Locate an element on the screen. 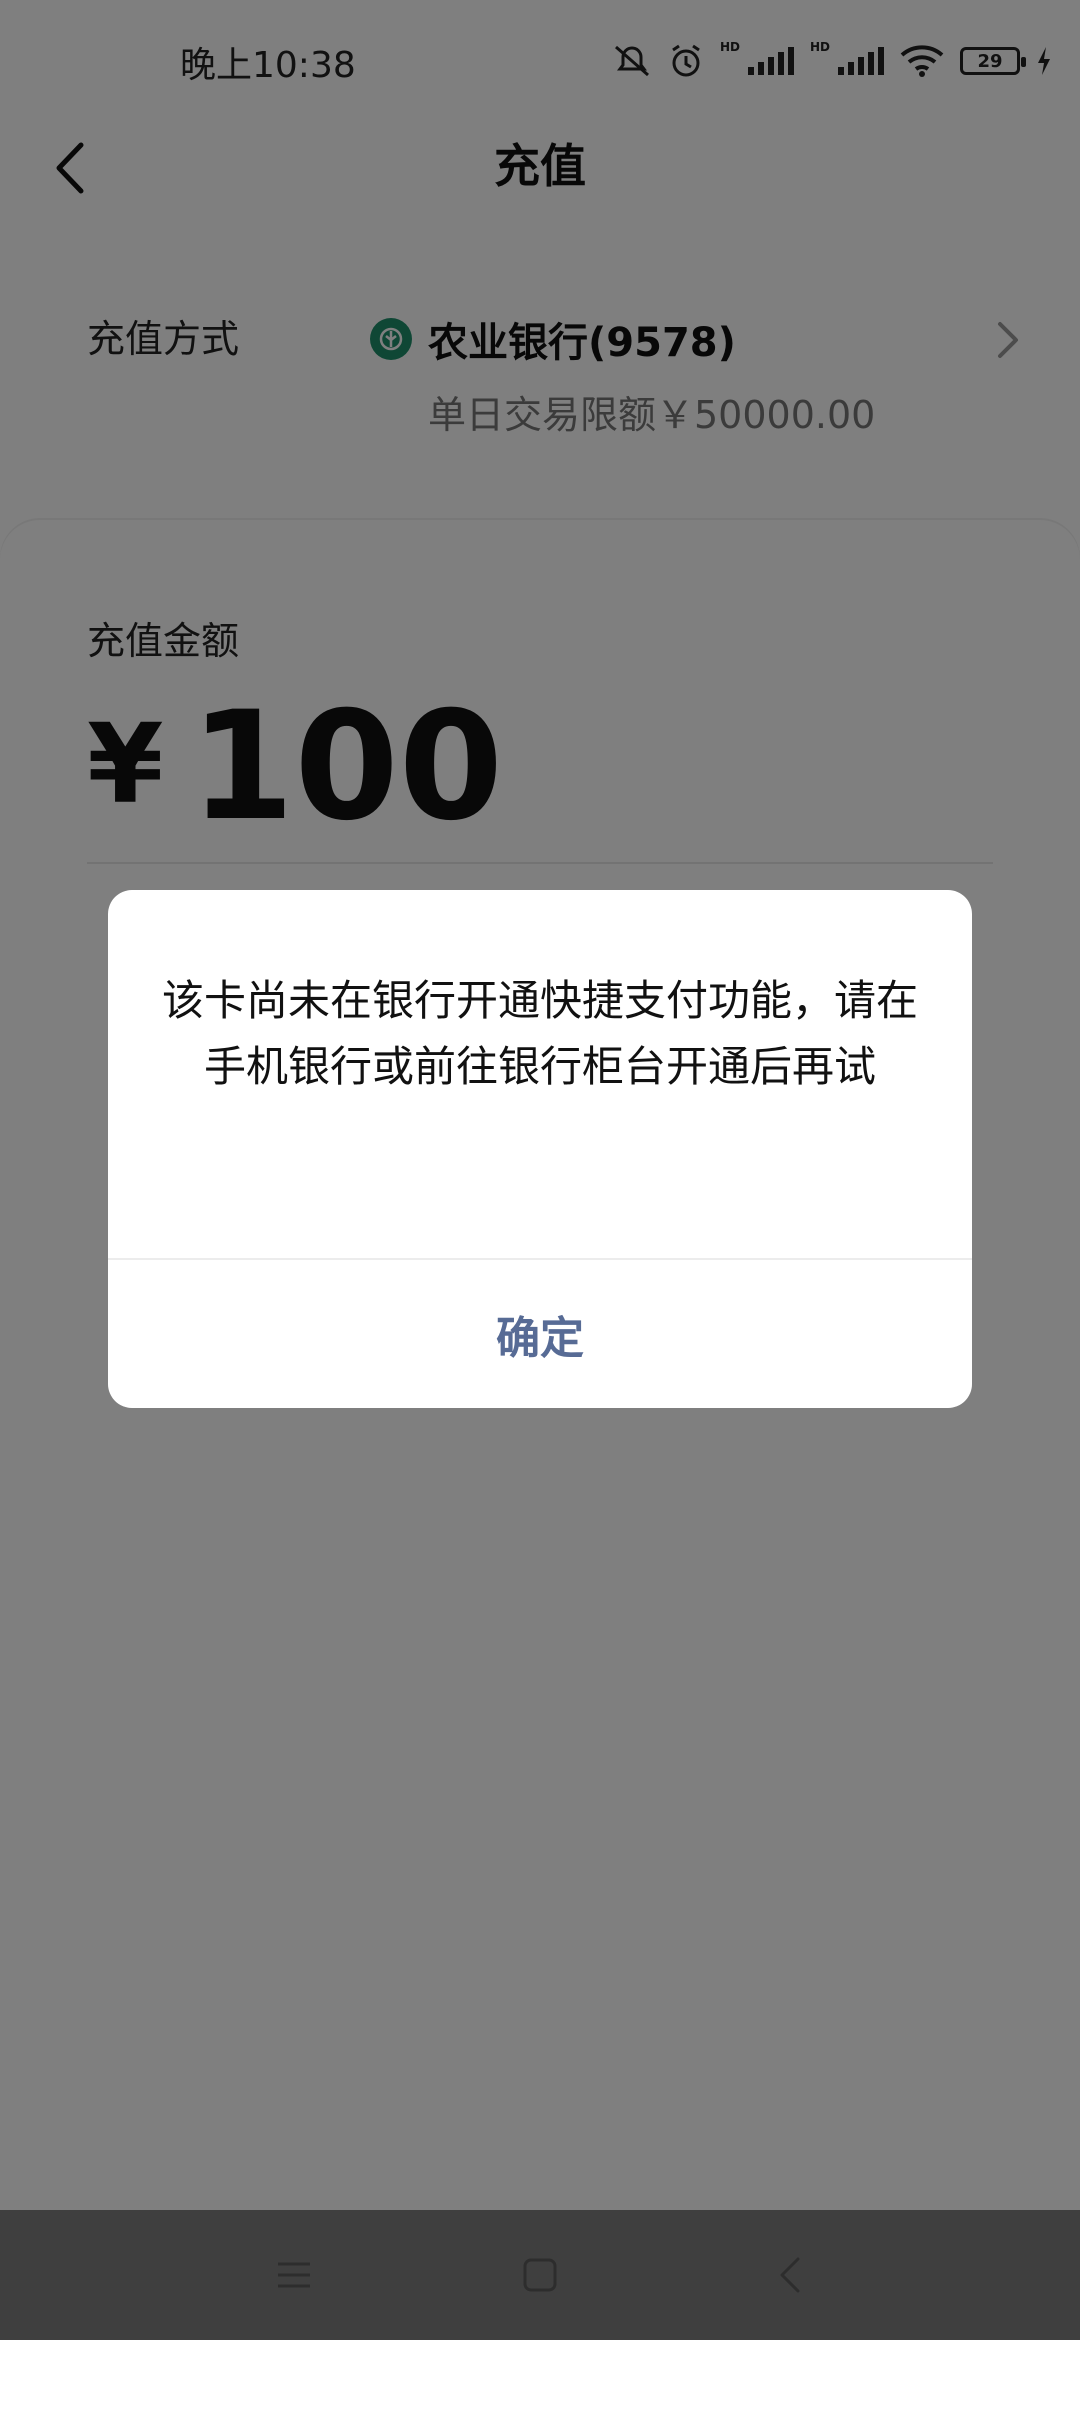  confirm-button: 确定 is located at coordinates (540, 1334).